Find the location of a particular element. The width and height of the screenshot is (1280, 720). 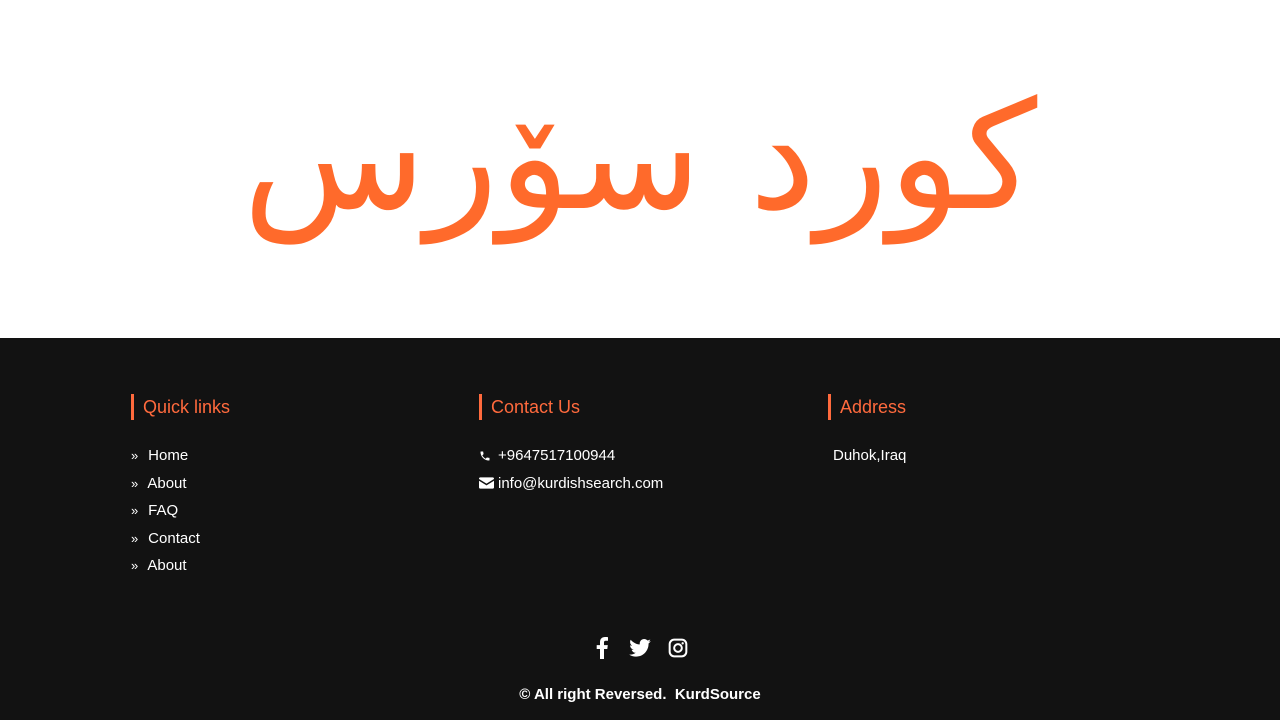

quick-link-home: » Home is located at coordinates (180, 456).